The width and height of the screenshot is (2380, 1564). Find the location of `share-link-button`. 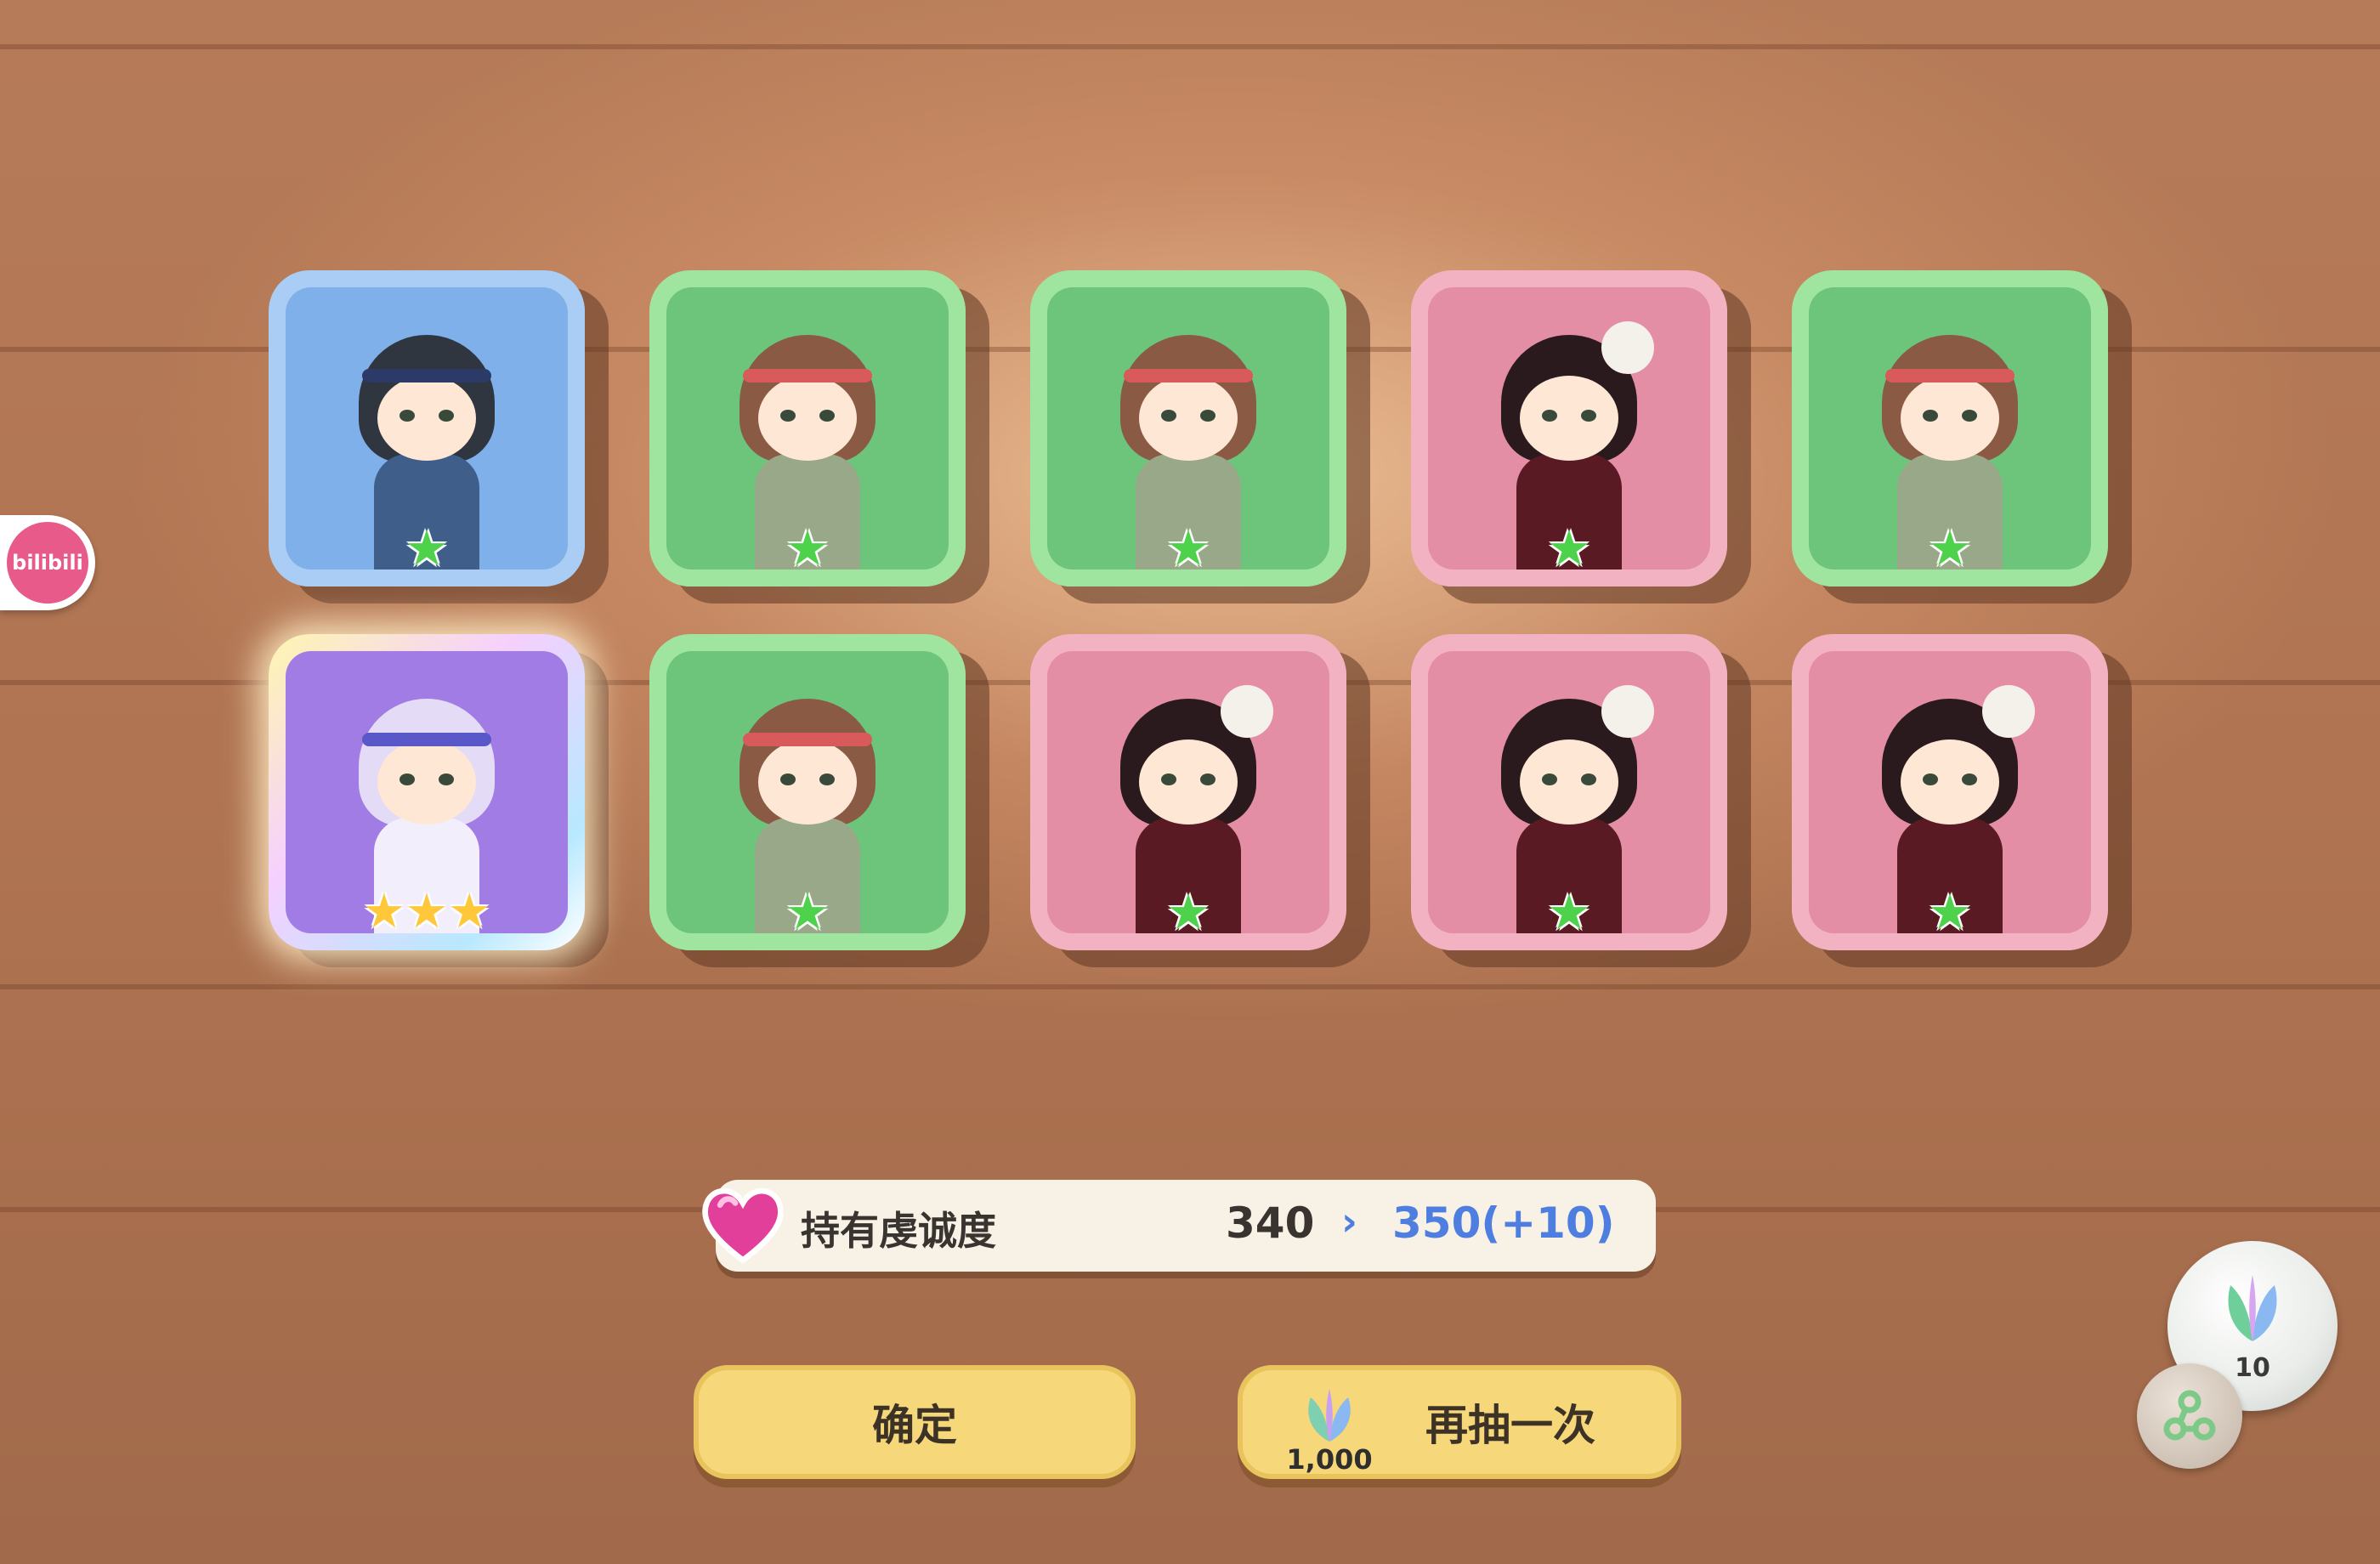

share-link-button is located at coordinates (2189, 1416).